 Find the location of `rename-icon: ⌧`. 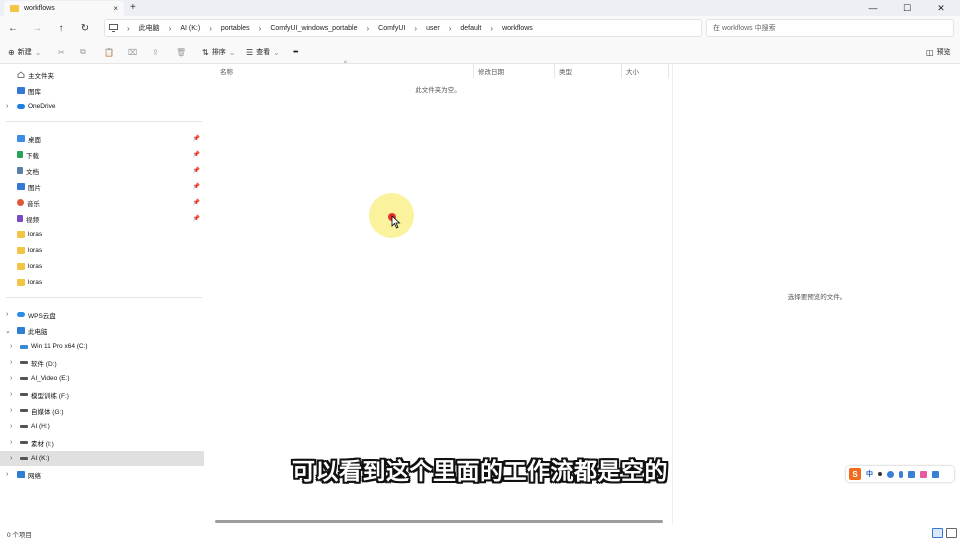

rename-icon: ⌧ is located at coordinates (132, 52).